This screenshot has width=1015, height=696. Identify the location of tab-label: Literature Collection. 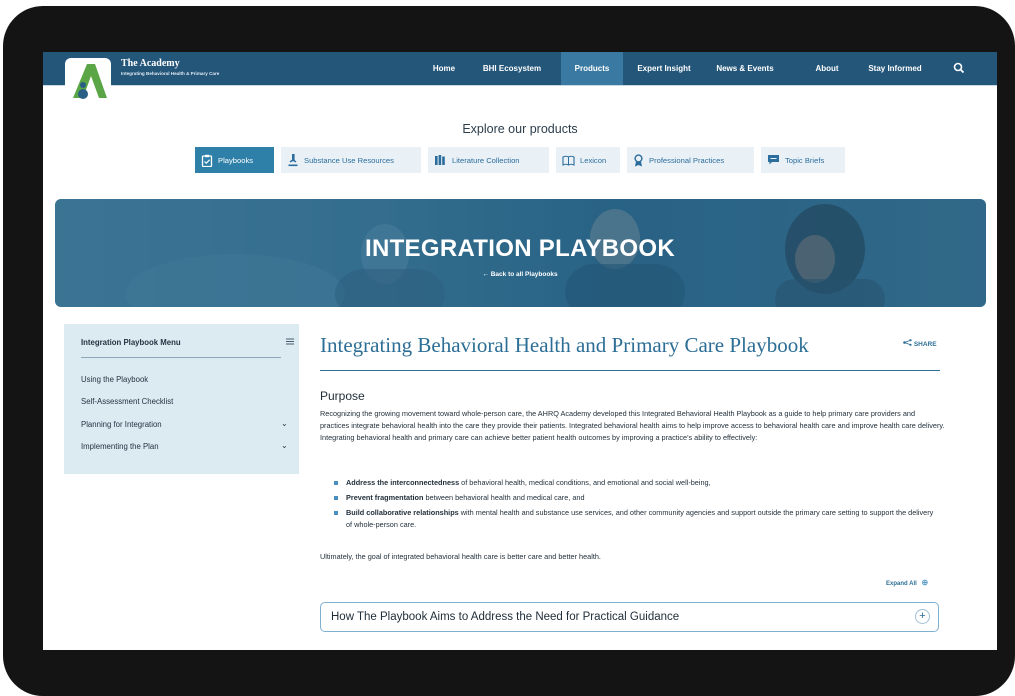
(486, 160).